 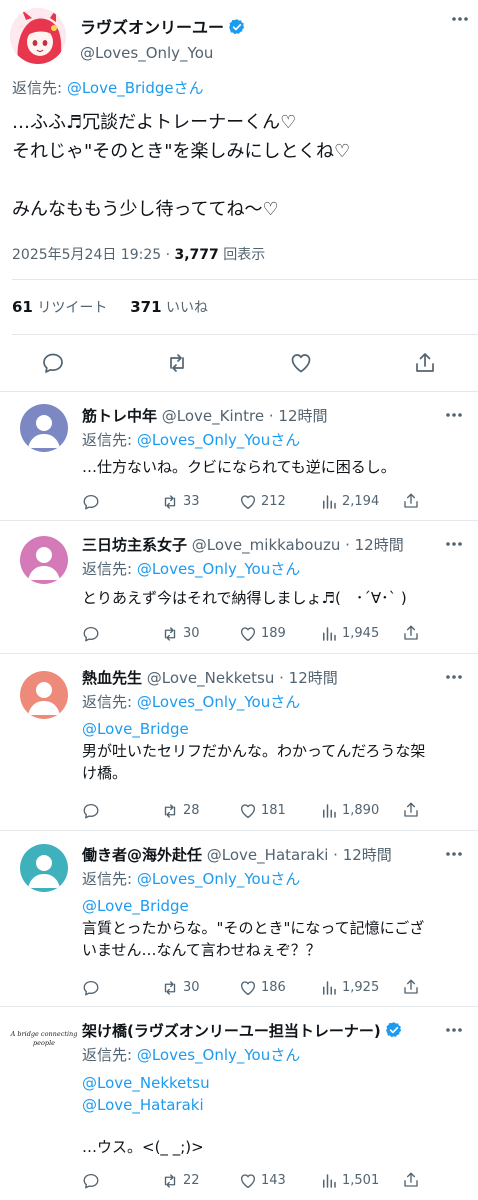 I want to click on reply-text-line: 男が吐いたセリフだかんな。わかってんだろうな架, so click(x=254, y=751).